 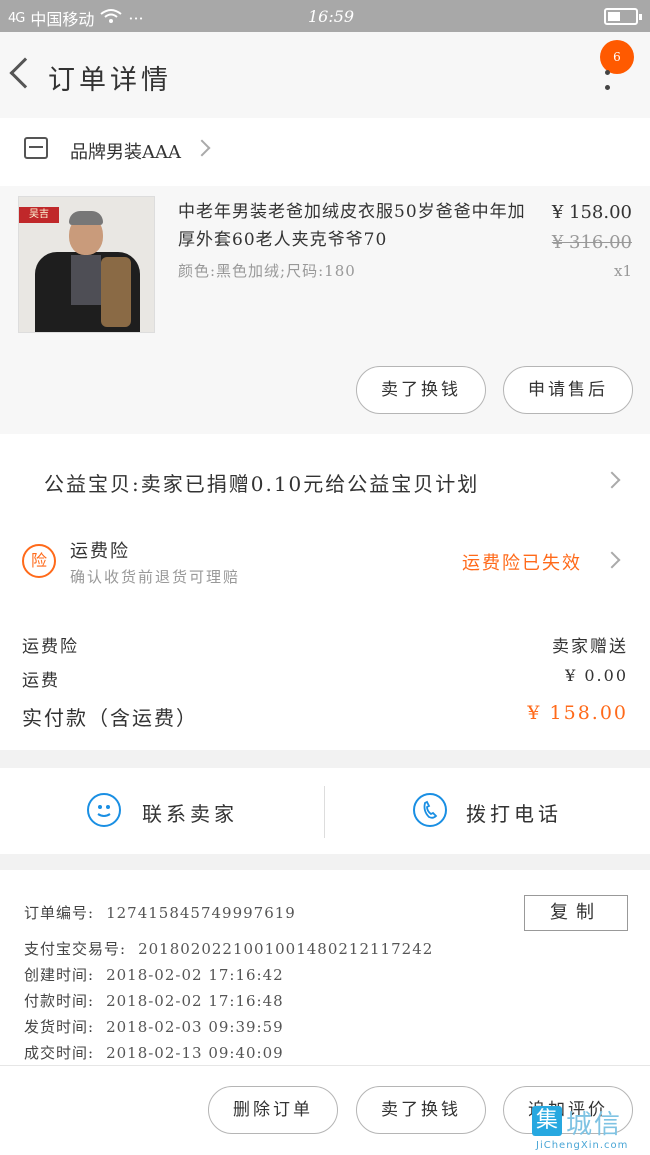 What do you see at coordinates (617, 57) in the screenshot?
I see `notification-badge: 6` at bounding box center [617, 57].